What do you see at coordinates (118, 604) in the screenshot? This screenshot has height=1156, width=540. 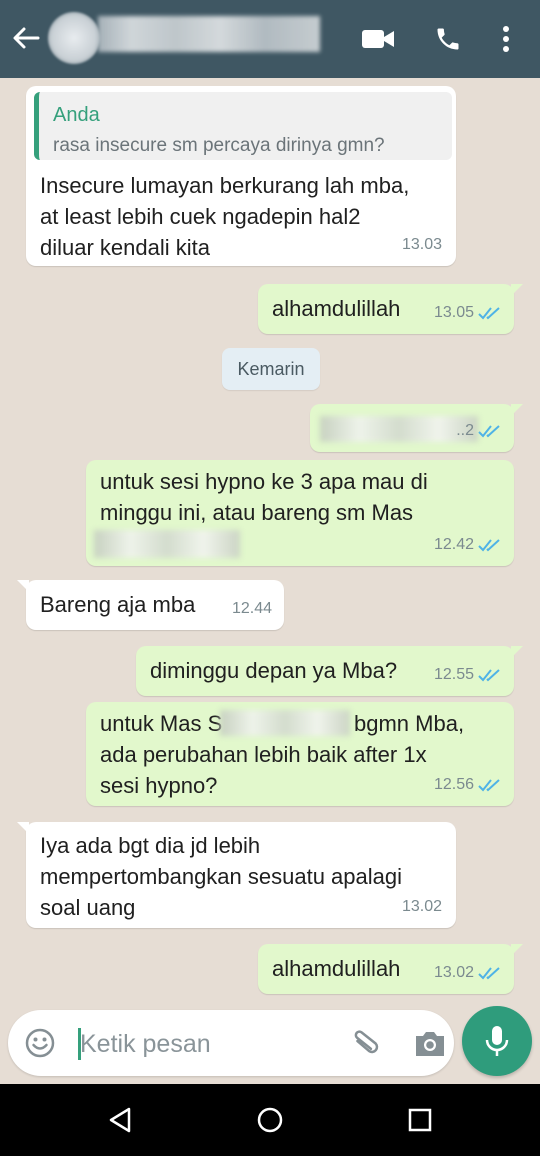 I see `message-line: Bareng aja mba` at bounding box center [118, 604].